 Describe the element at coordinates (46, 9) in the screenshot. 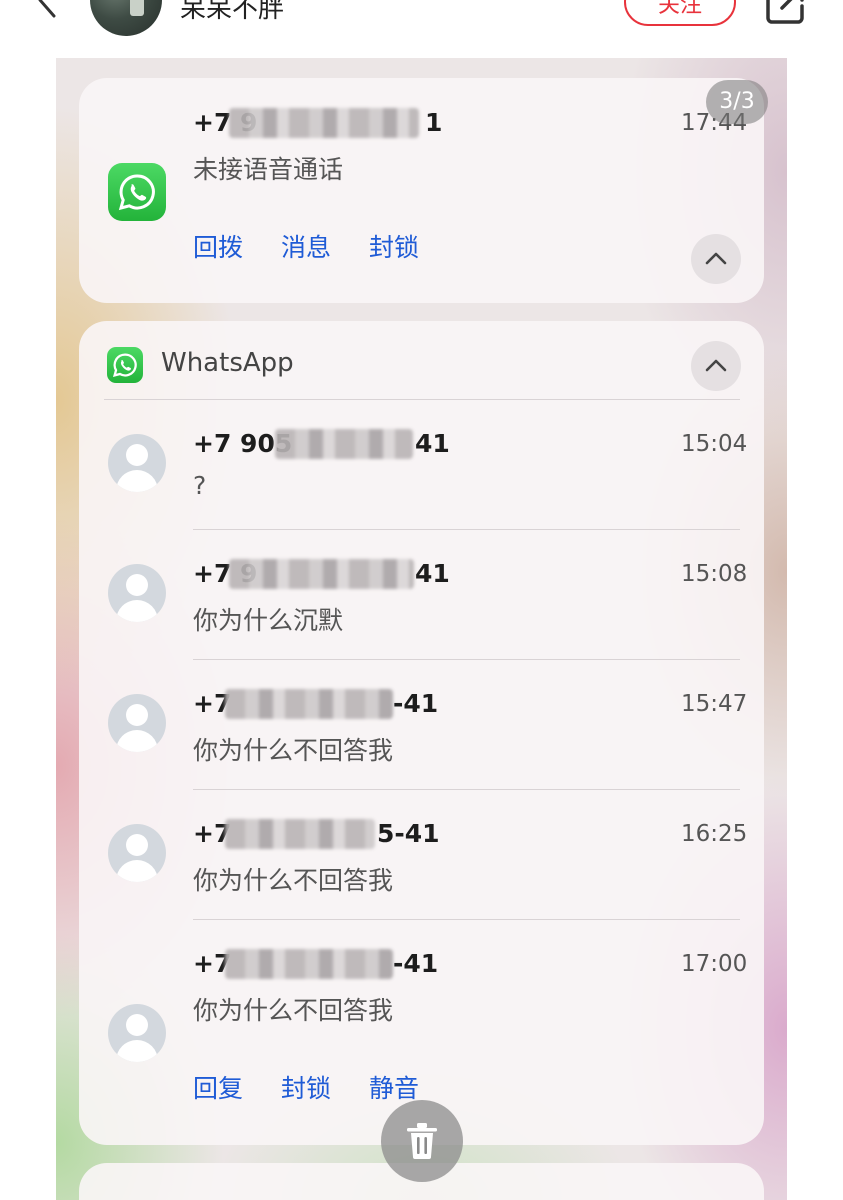

I see `back-arrow-icon` at that location.